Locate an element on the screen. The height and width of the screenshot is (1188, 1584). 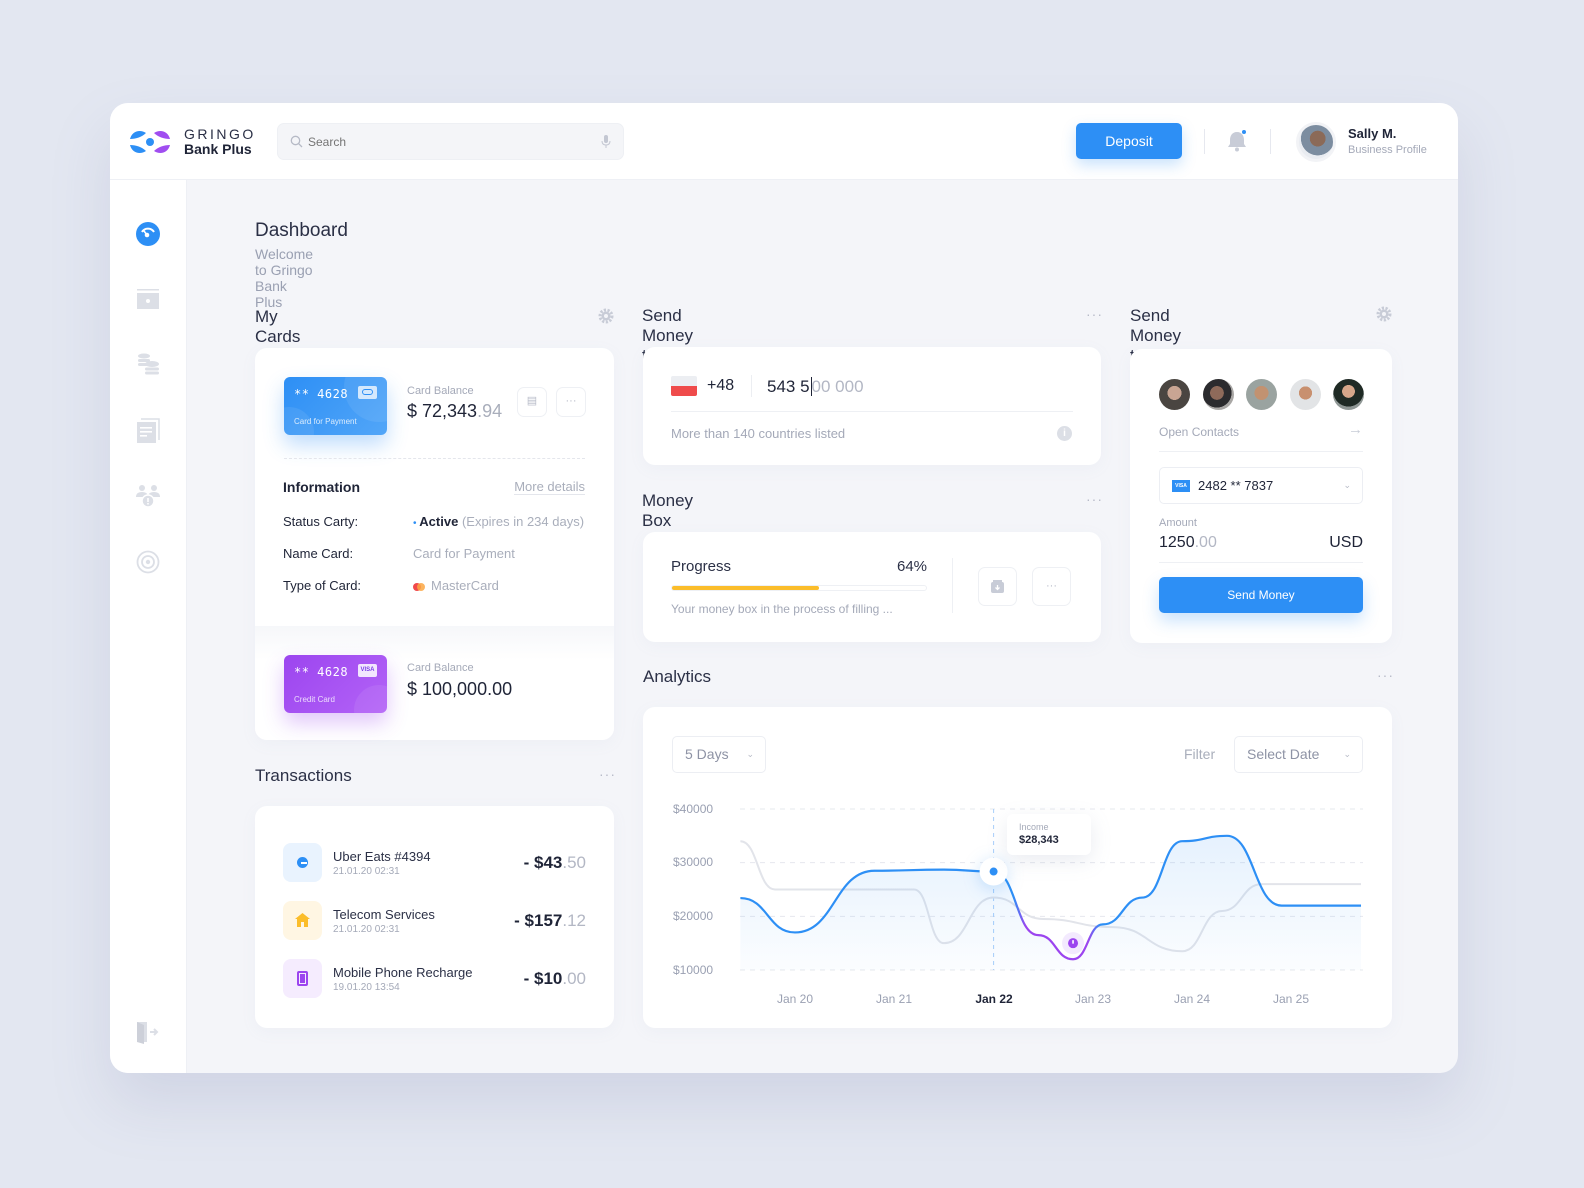
user-name: Sally M. is located at coordinates (1372, 133).